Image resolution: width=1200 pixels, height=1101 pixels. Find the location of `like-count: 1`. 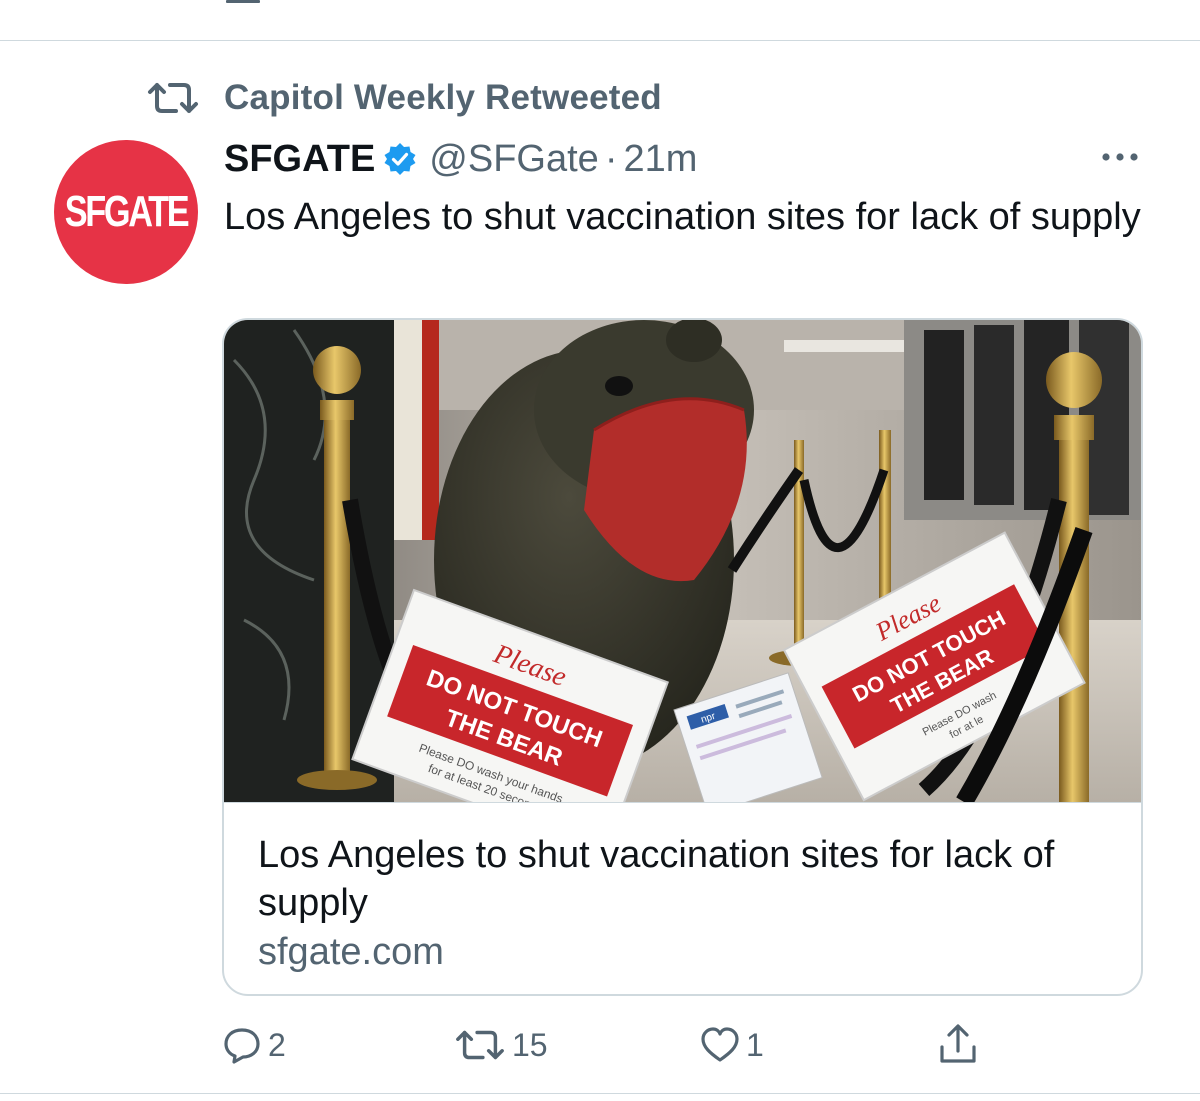

like-count: 1 is located at coordinates (755, 1044).